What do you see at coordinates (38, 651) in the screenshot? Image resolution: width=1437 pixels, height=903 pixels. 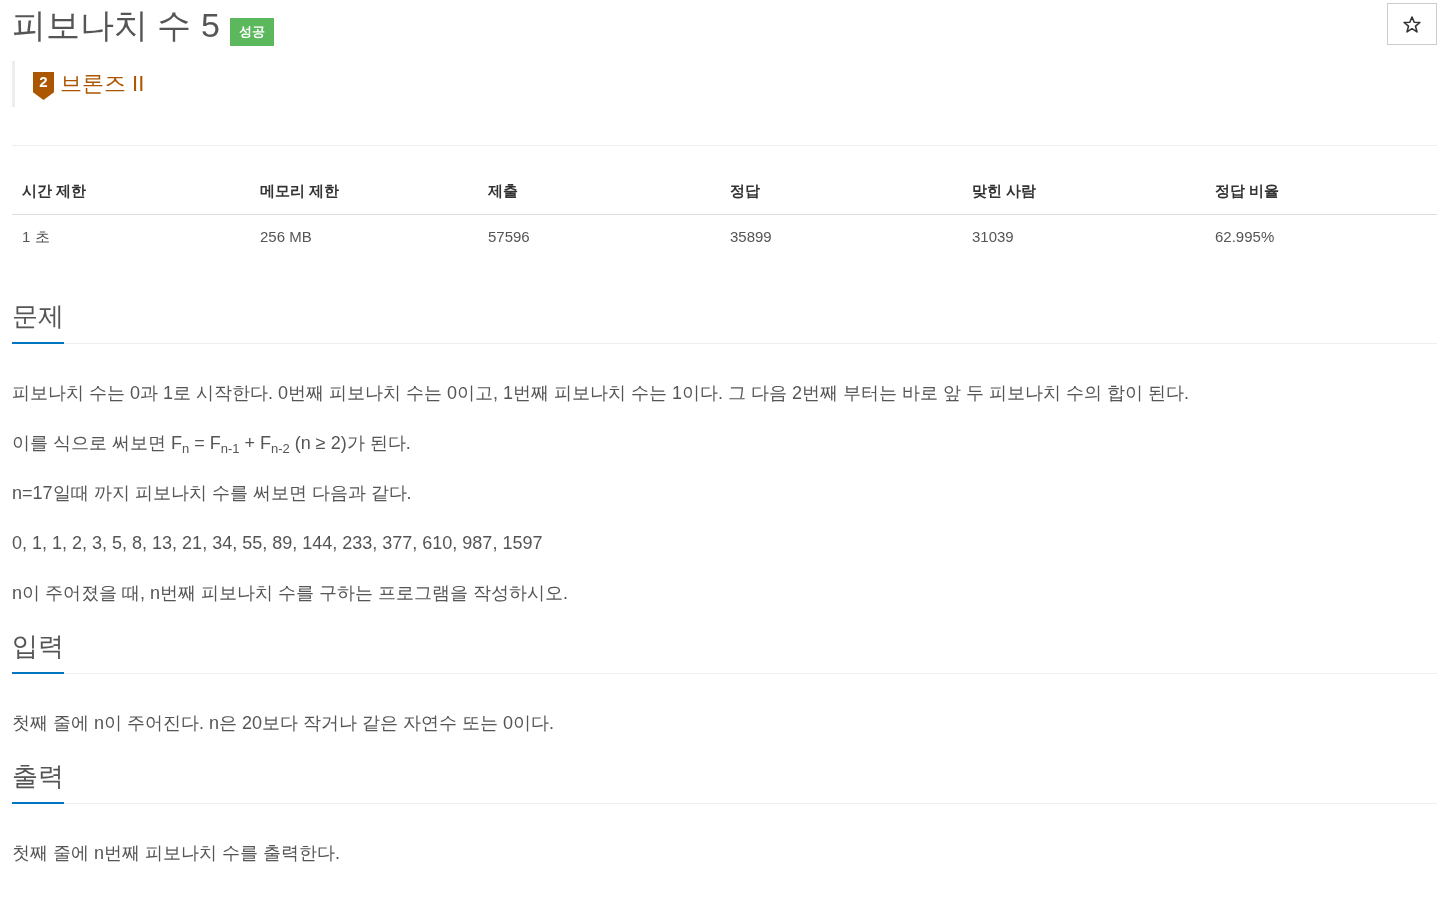 I see `section-heading: 입력` at bounding box center [38, 651].